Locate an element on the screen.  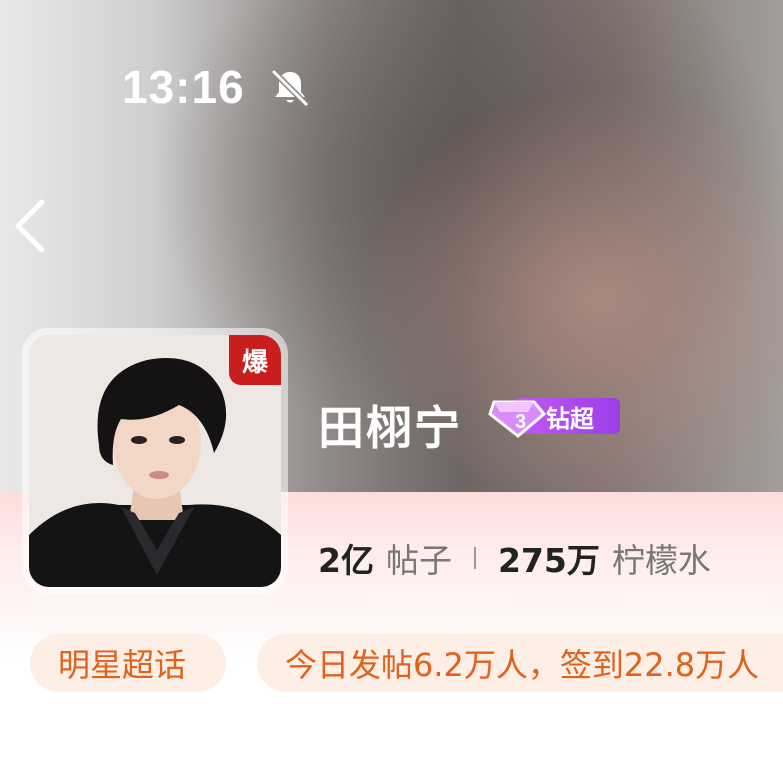
fans-label: 柠檬水 is located at coordinates (661, 560).